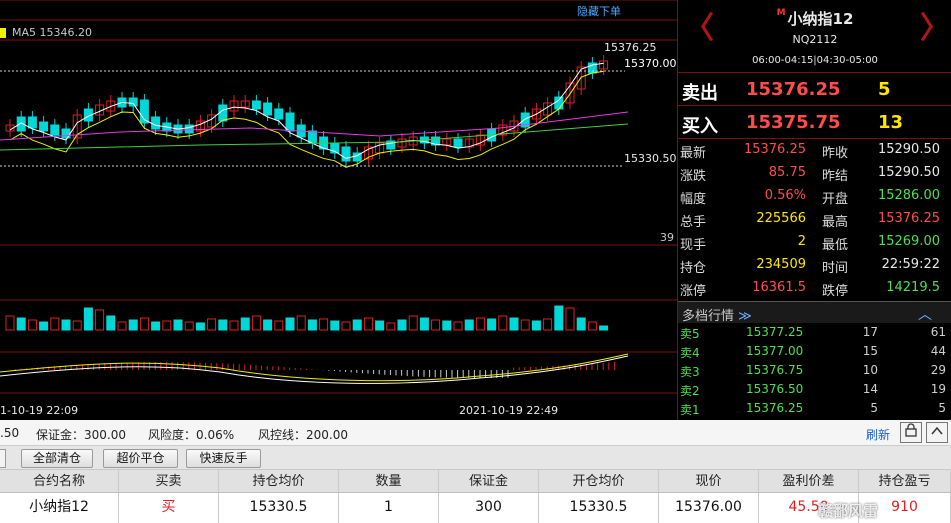  What do you see at coordinates (700, 93) in the screenshot?
I see `sell-label: 卖出` at bounding box center [700, 93].